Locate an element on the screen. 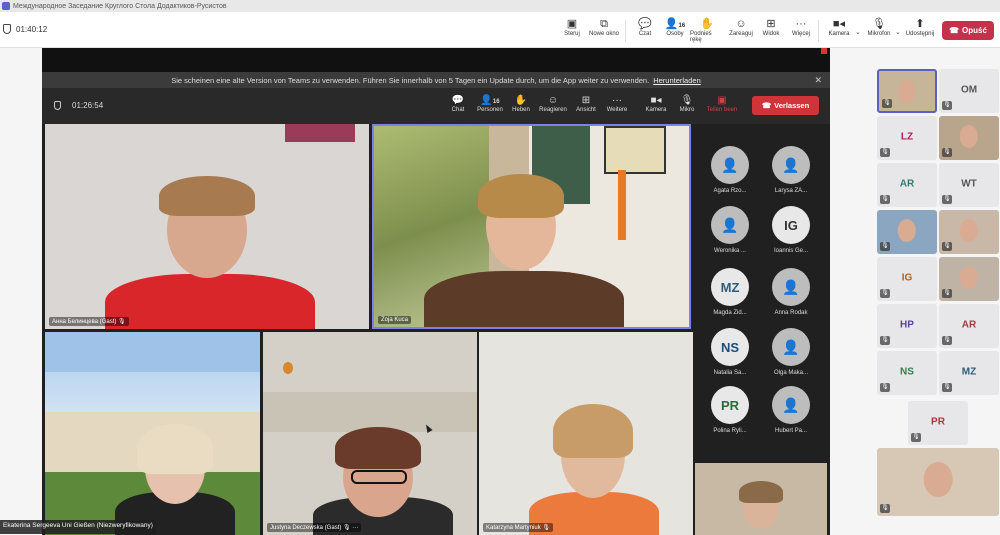  share-button: ⬆ Udostępnij is located at coordinates (920, 27).